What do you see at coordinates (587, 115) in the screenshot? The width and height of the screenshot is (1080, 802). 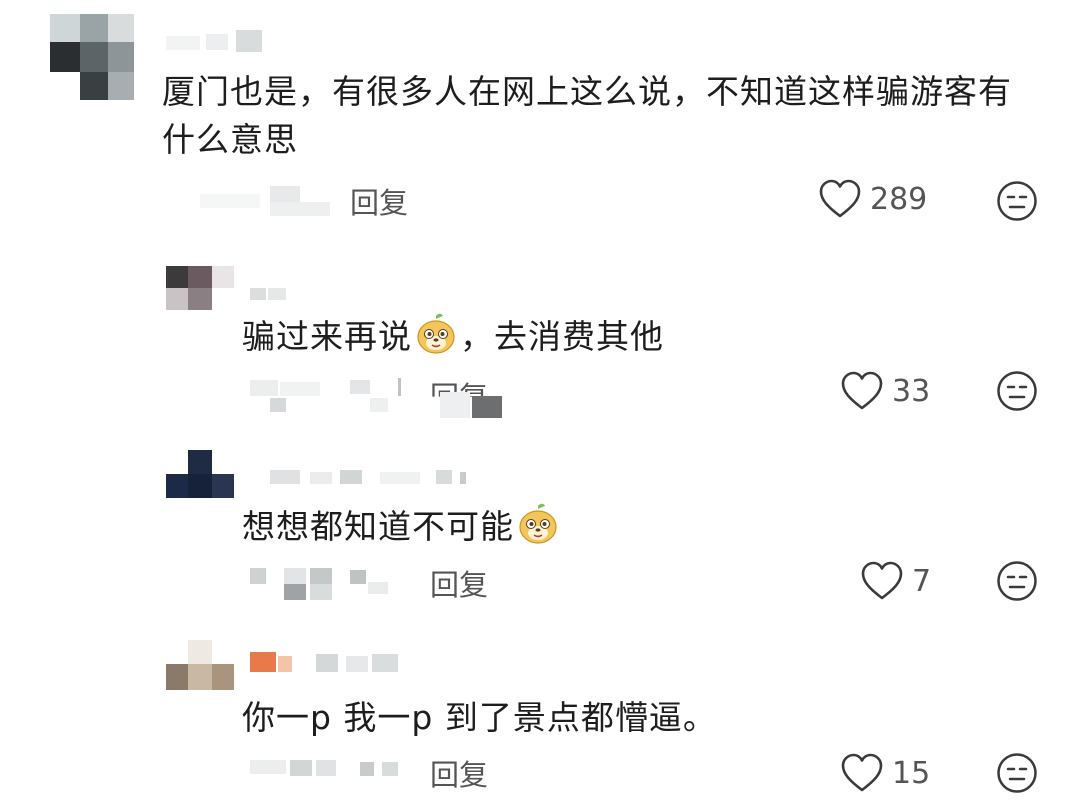 I see `comment-text: 厦门也是，有很多人在网上这么说，不知道这样骗游客有 什么意思` at bounding box center [587, 115].